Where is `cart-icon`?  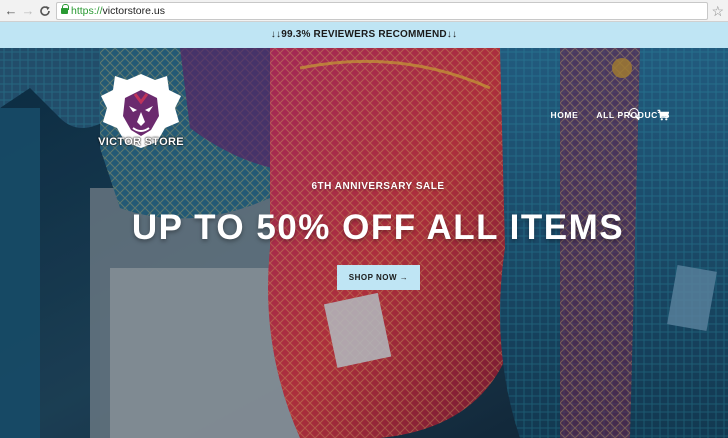
cart-icon is located at coordinates (663, 114).